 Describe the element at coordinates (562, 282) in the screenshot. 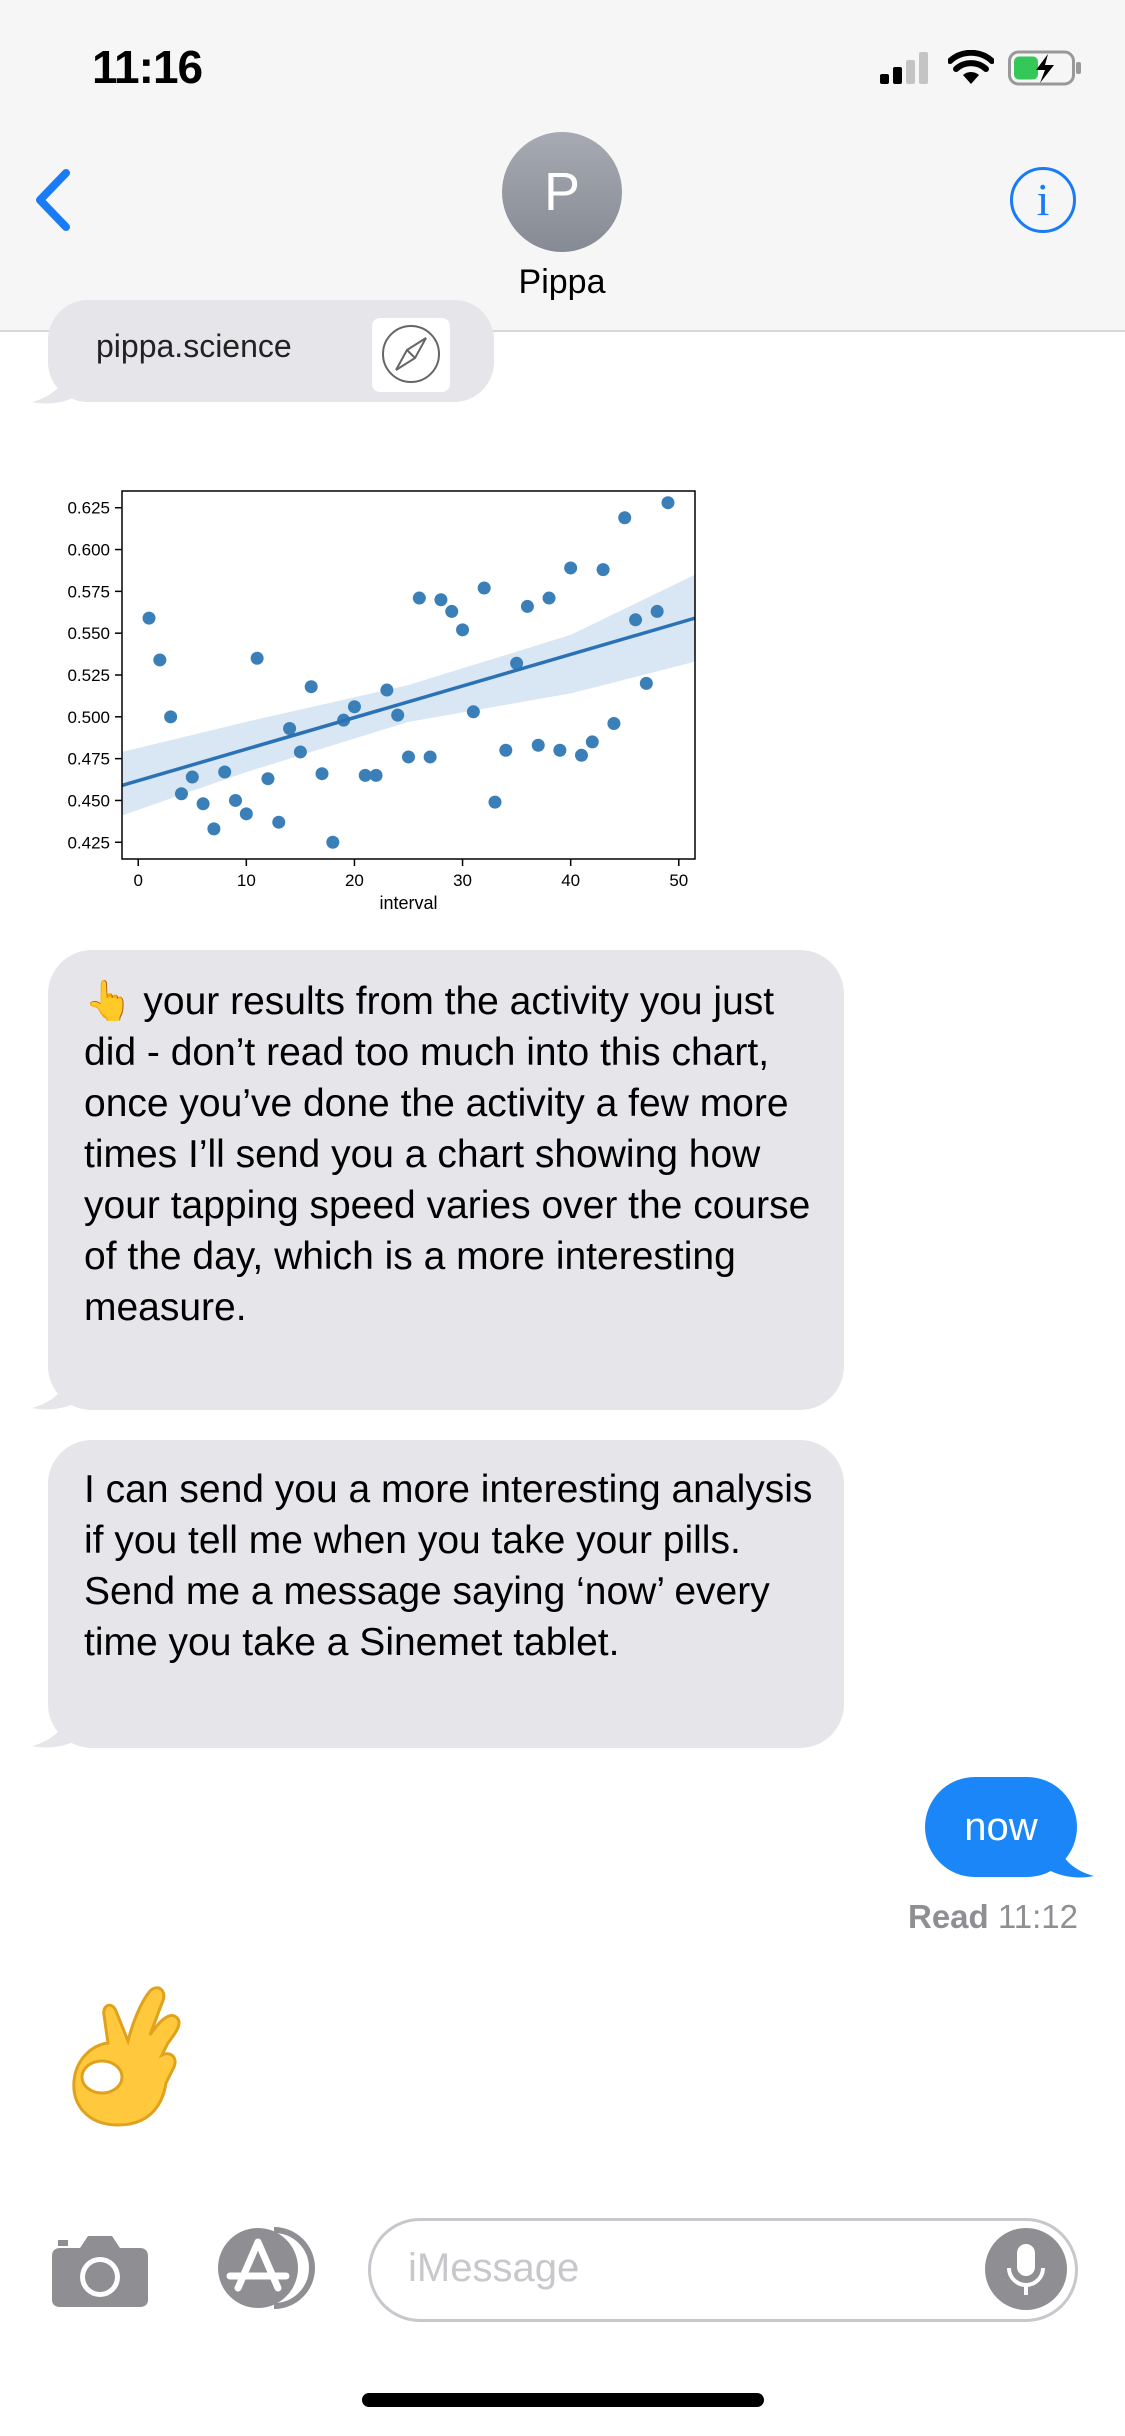

I see `contact-name: Pippa` at that location.